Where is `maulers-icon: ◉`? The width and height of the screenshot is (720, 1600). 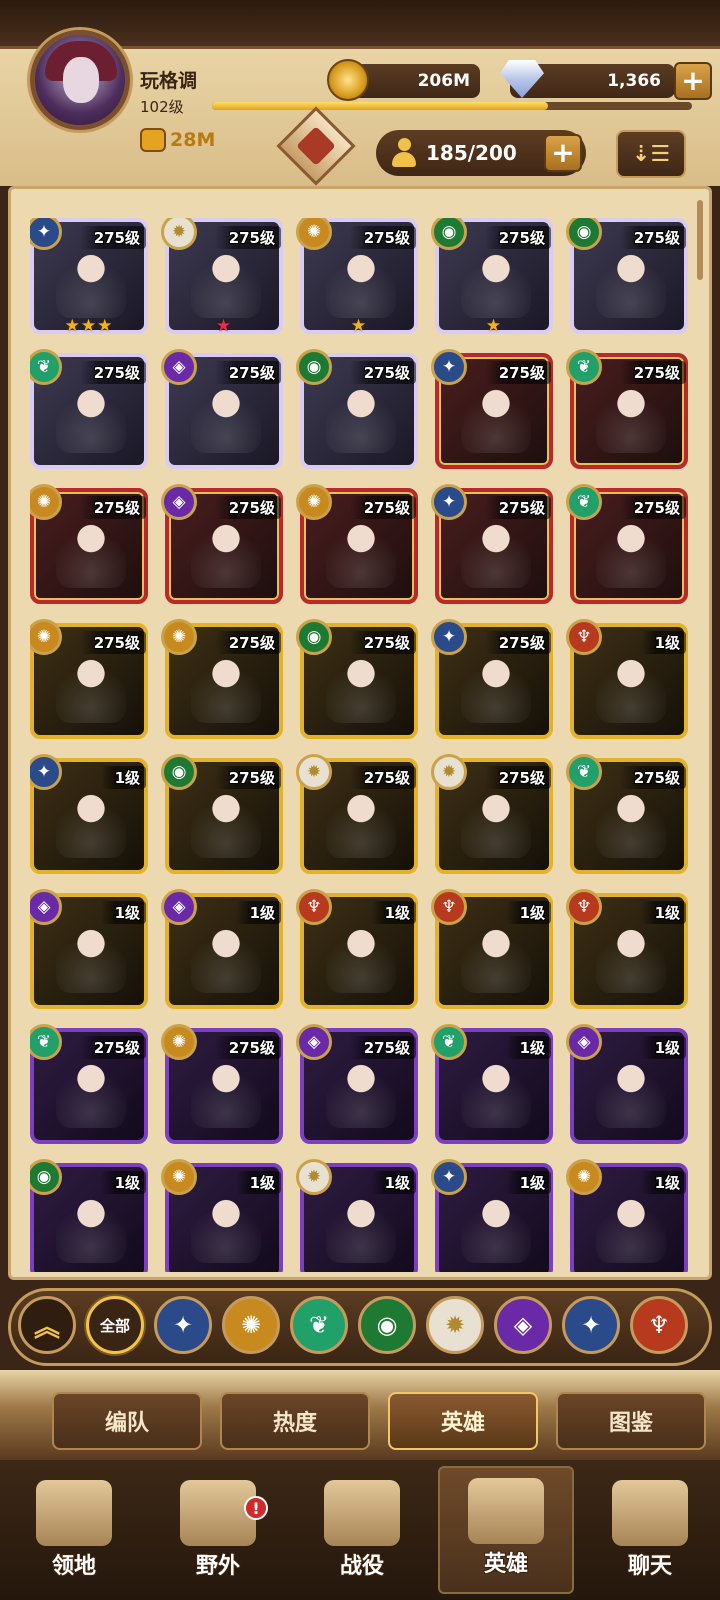 maulers-icon: ◉ is located at coordinates (387, 1325).